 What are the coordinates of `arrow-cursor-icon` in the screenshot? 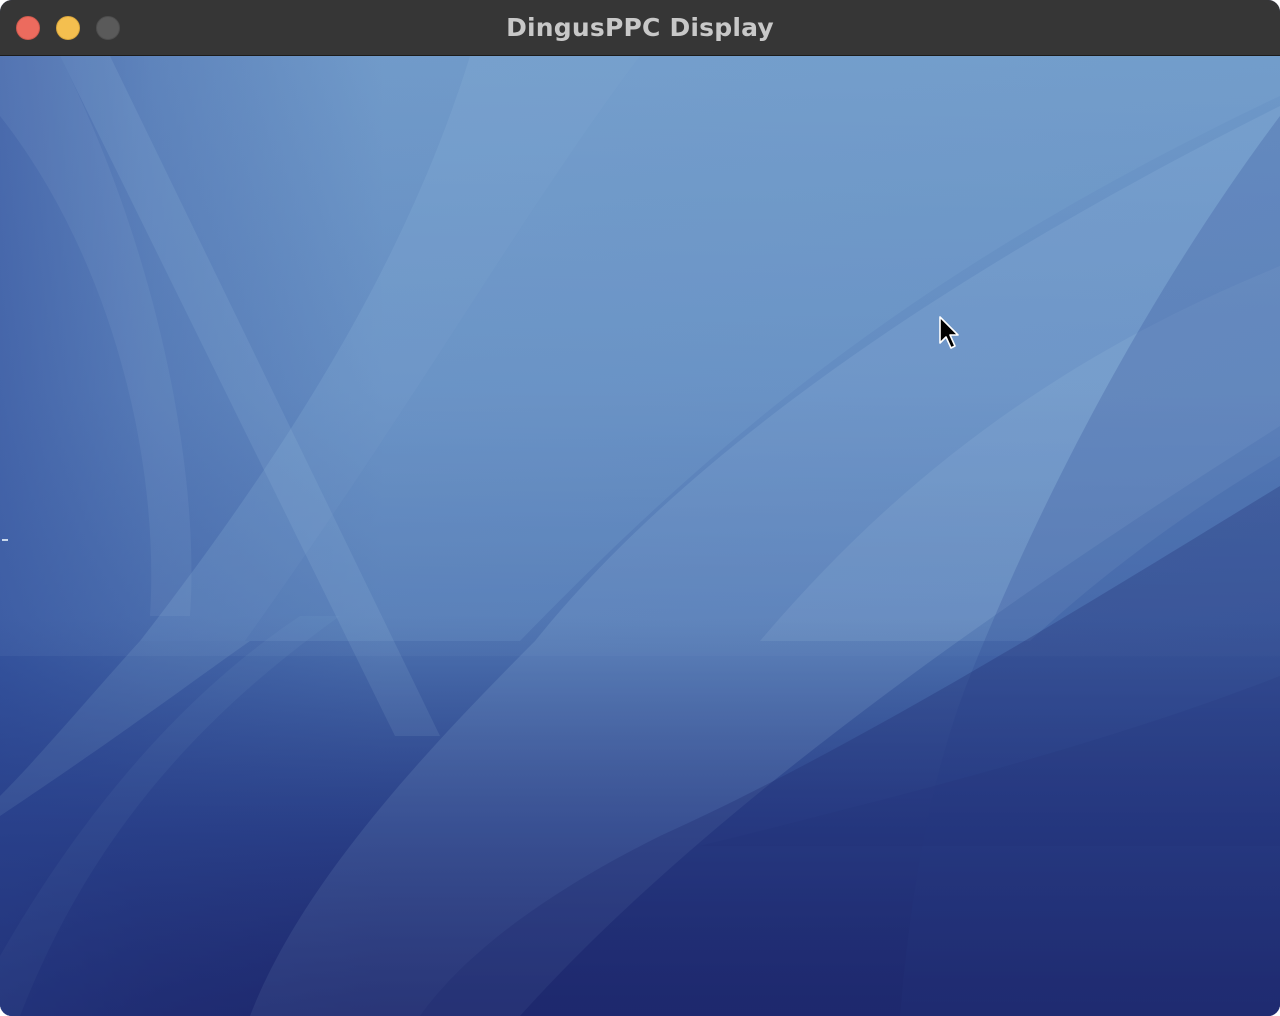 It's located at (949, 332).